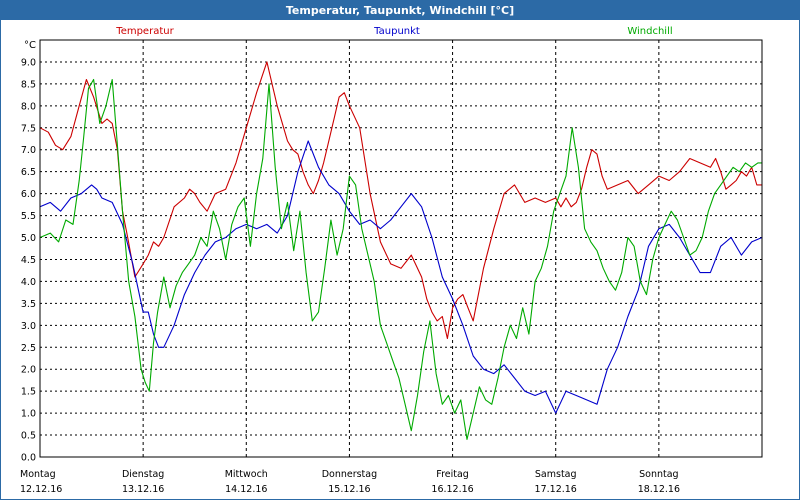 The width and height of the screenshot is (800, 500). I want to click on legend-taupunkt: Taupunkt, so click(396, 31).